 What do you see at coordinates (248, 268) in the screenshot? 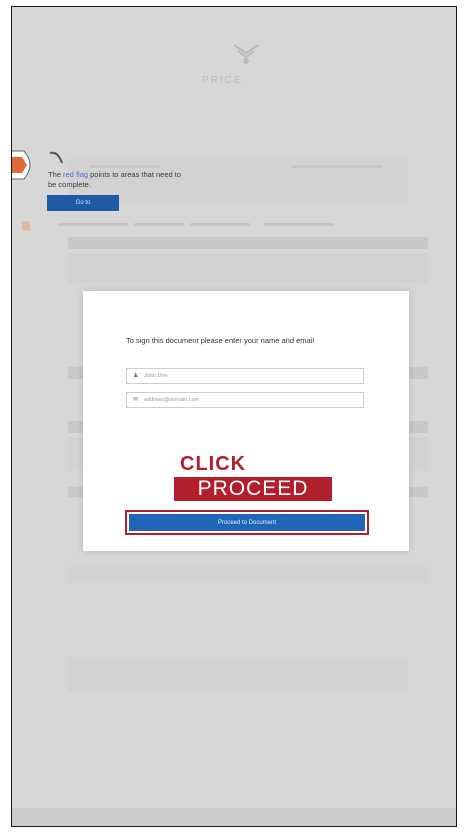
I see `table-row` at bounding box center [248, 268].